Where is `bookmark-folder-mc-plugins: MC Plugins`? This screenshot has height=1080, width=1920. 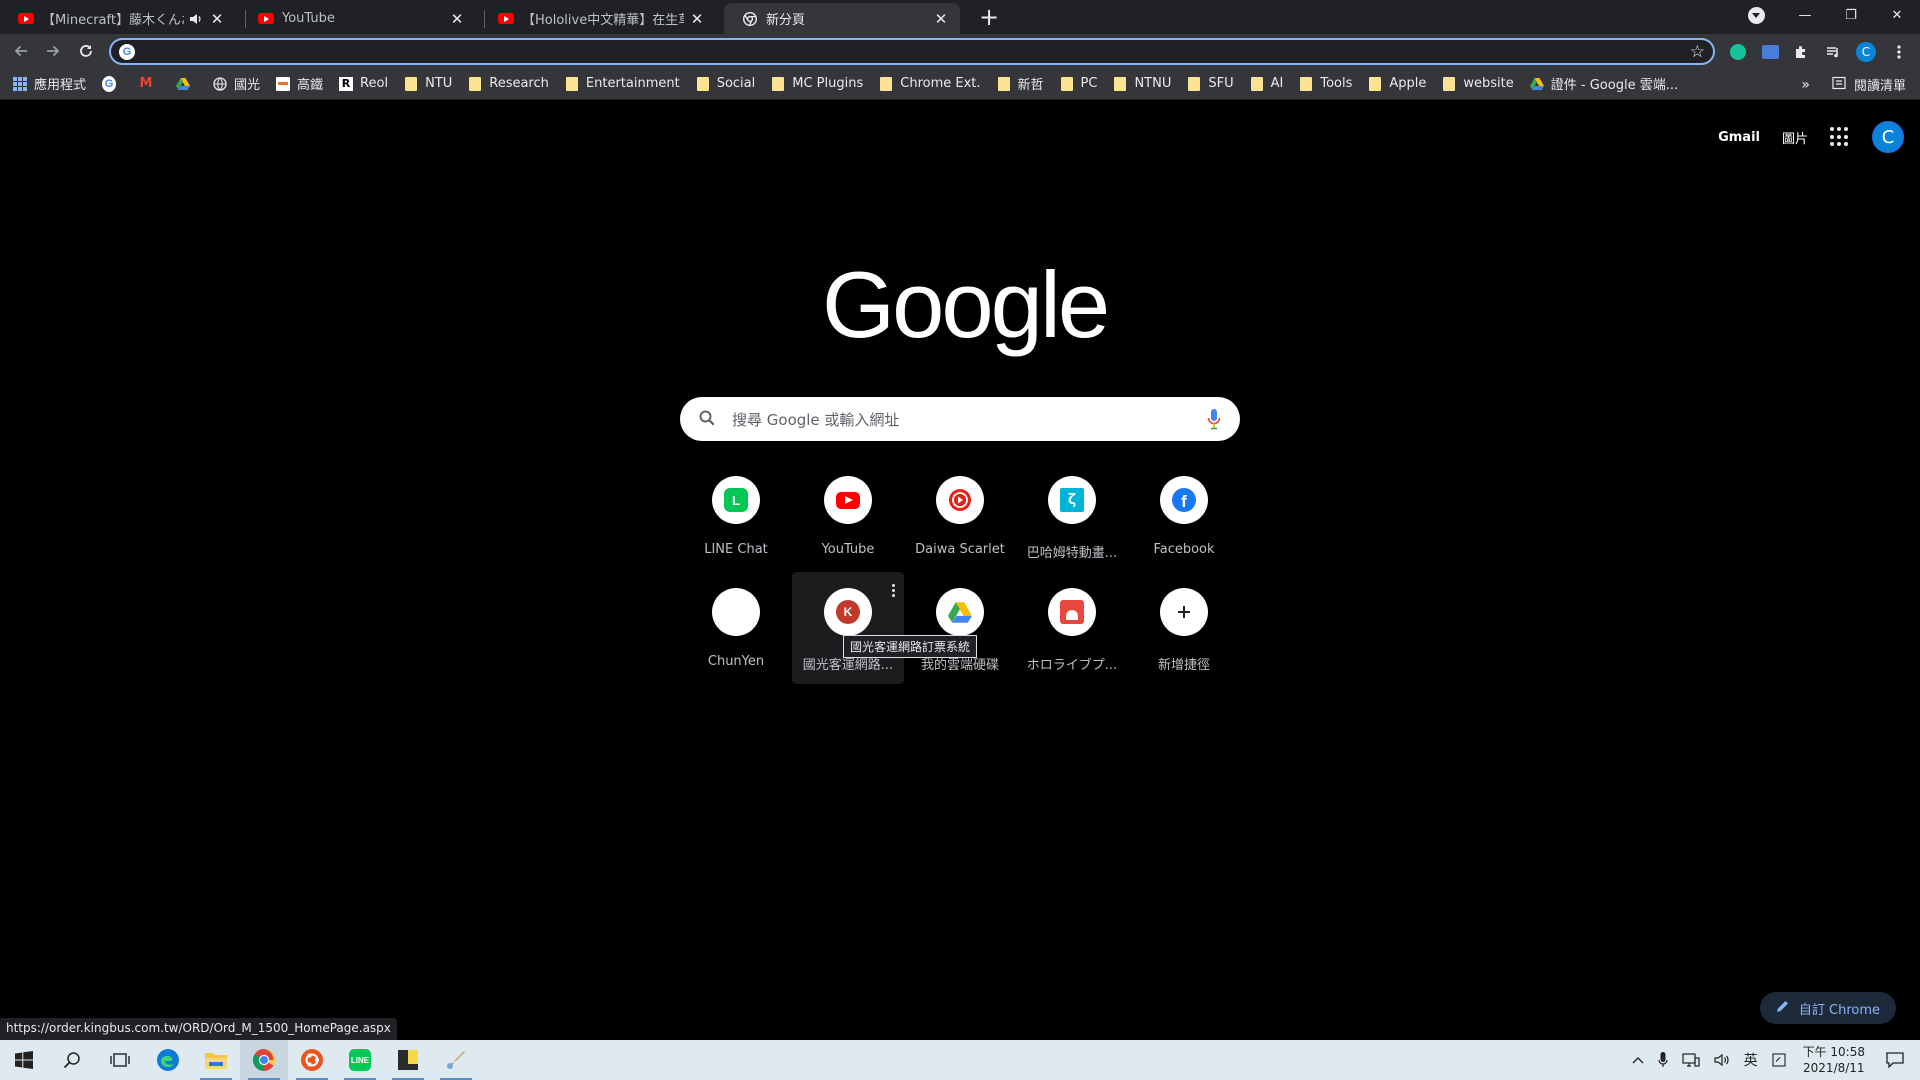
bookmark-folder-mc-plugins: MC Plugins is located at coordinates (817, 83).